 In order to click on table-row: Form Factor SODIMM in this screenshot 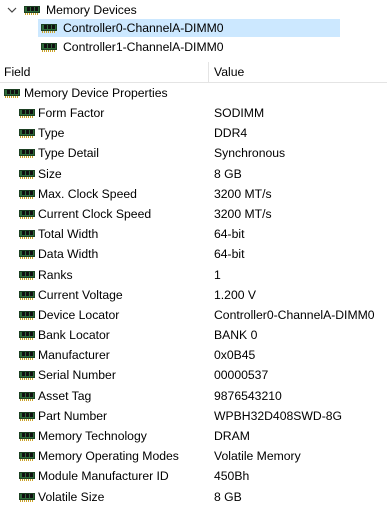, I will do `click(193, 113)`.